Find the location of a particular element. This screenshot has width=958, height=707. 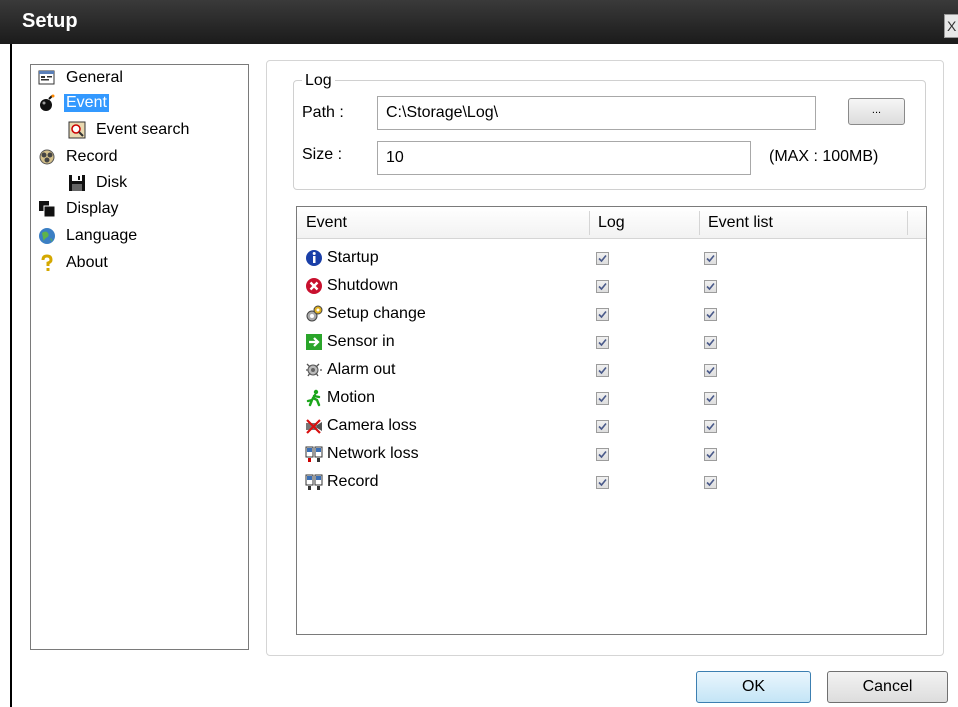

alarm-out-icon is located at coordinates (314, 370).